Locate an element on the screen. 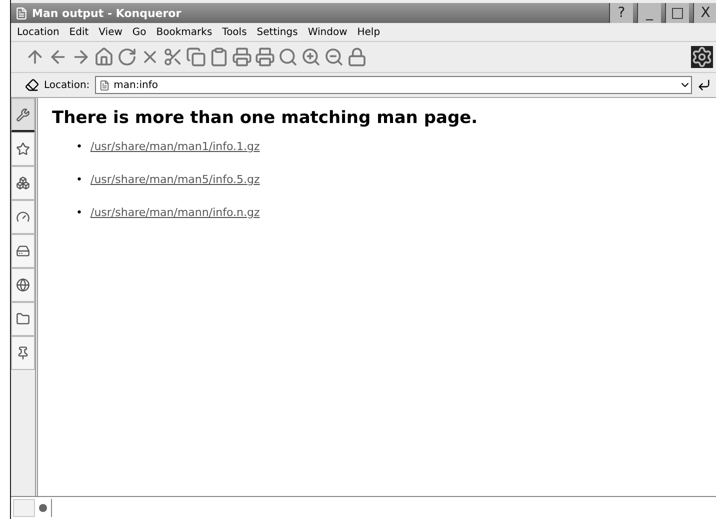 The image size is (716, 519). home-icon is located at coordinates (104, 57).